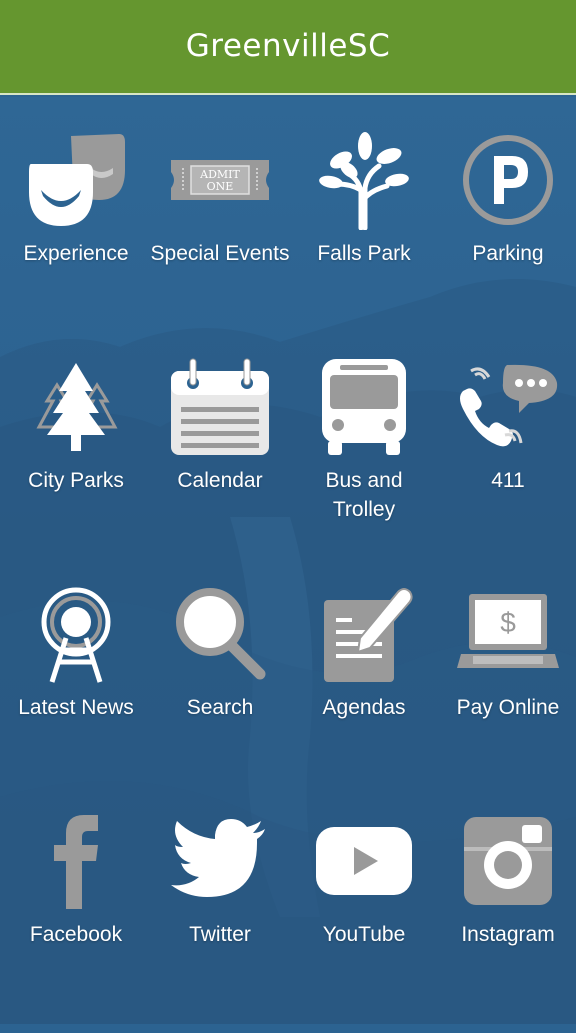  Describe the element at coordinates (76, 707) in the screenshot. I see `tile-label: Latest News` at that location.